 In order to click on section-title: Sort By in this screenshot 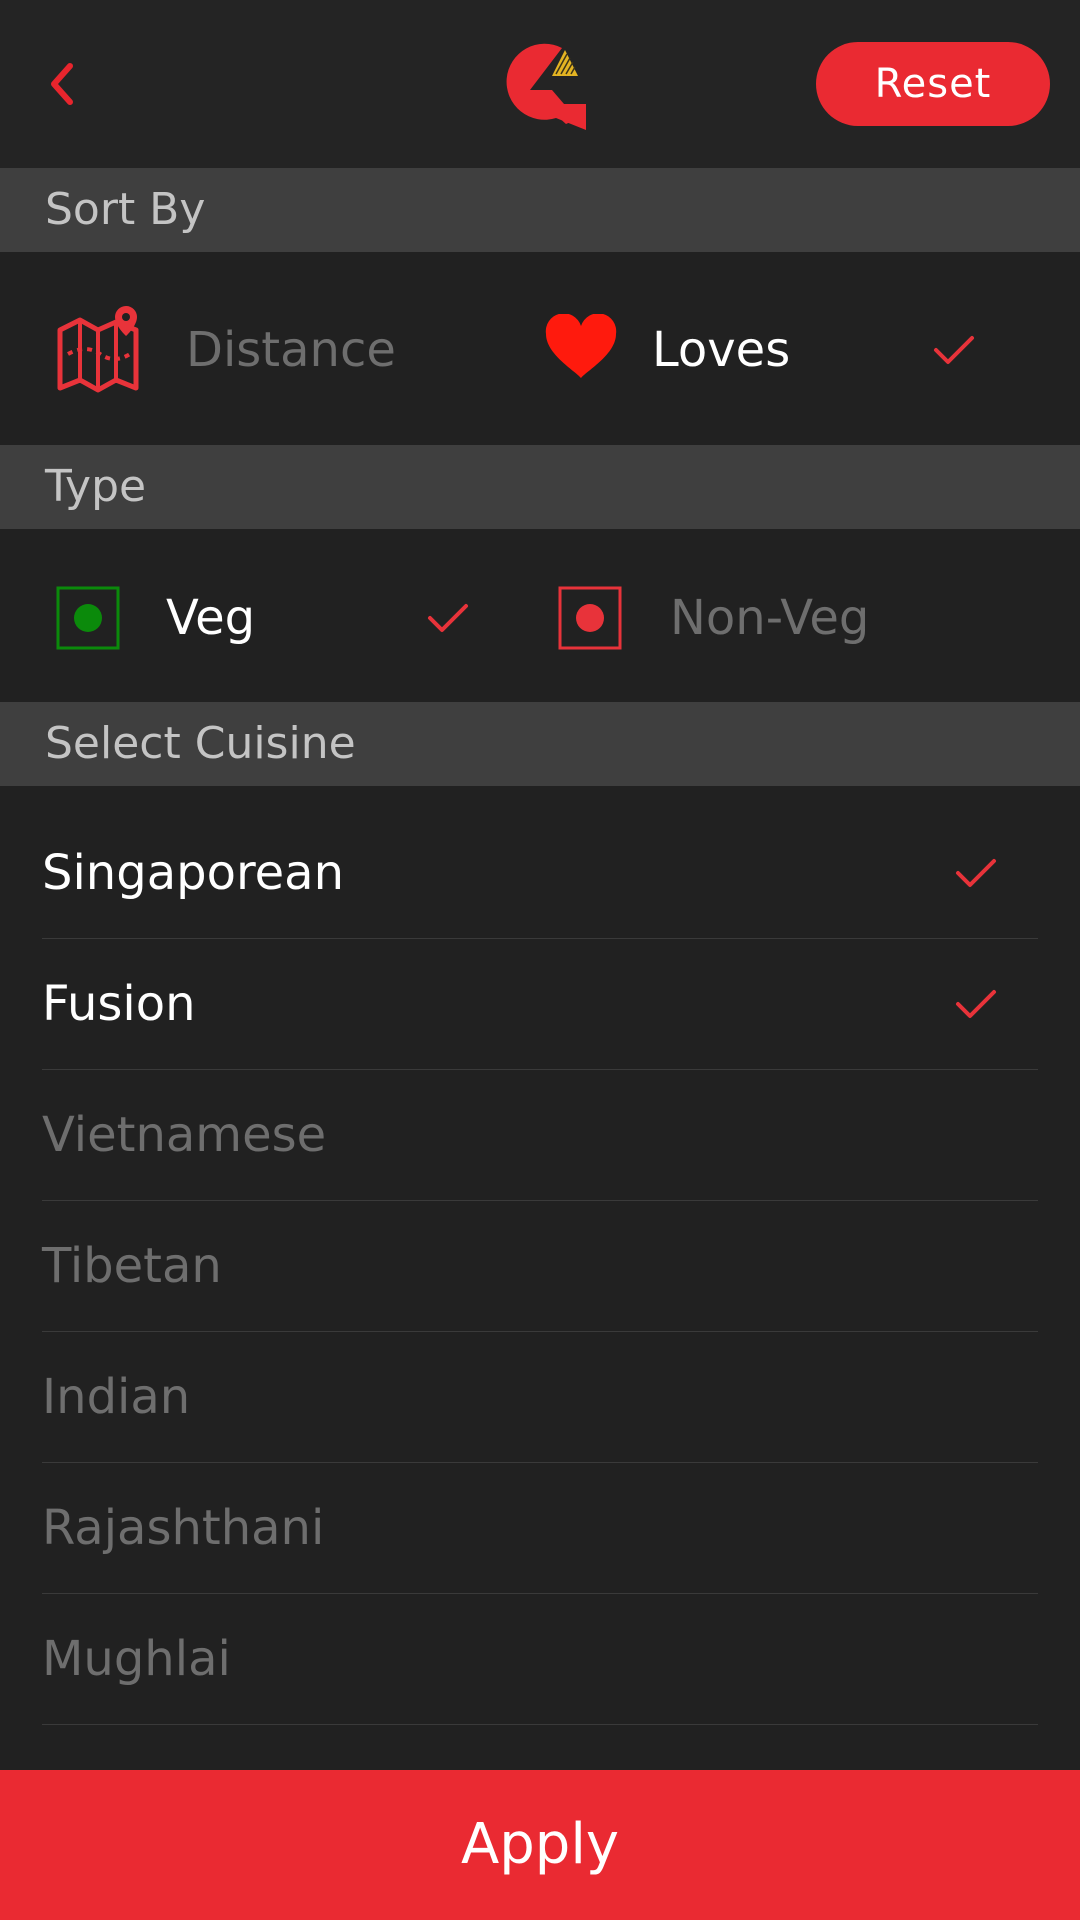, I will do `click(125, 209)`.